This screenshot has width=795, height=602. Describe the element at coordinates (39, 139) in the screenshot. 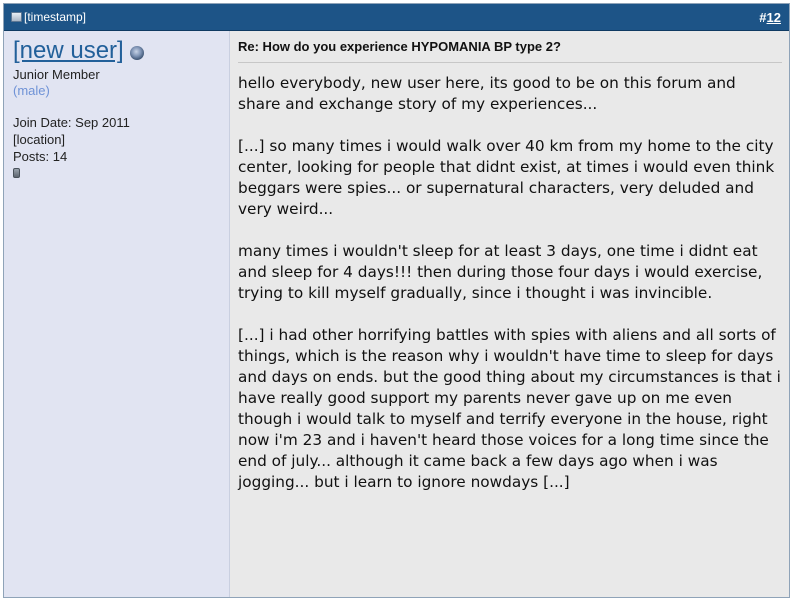

I see `user-location: [location]` at that location.